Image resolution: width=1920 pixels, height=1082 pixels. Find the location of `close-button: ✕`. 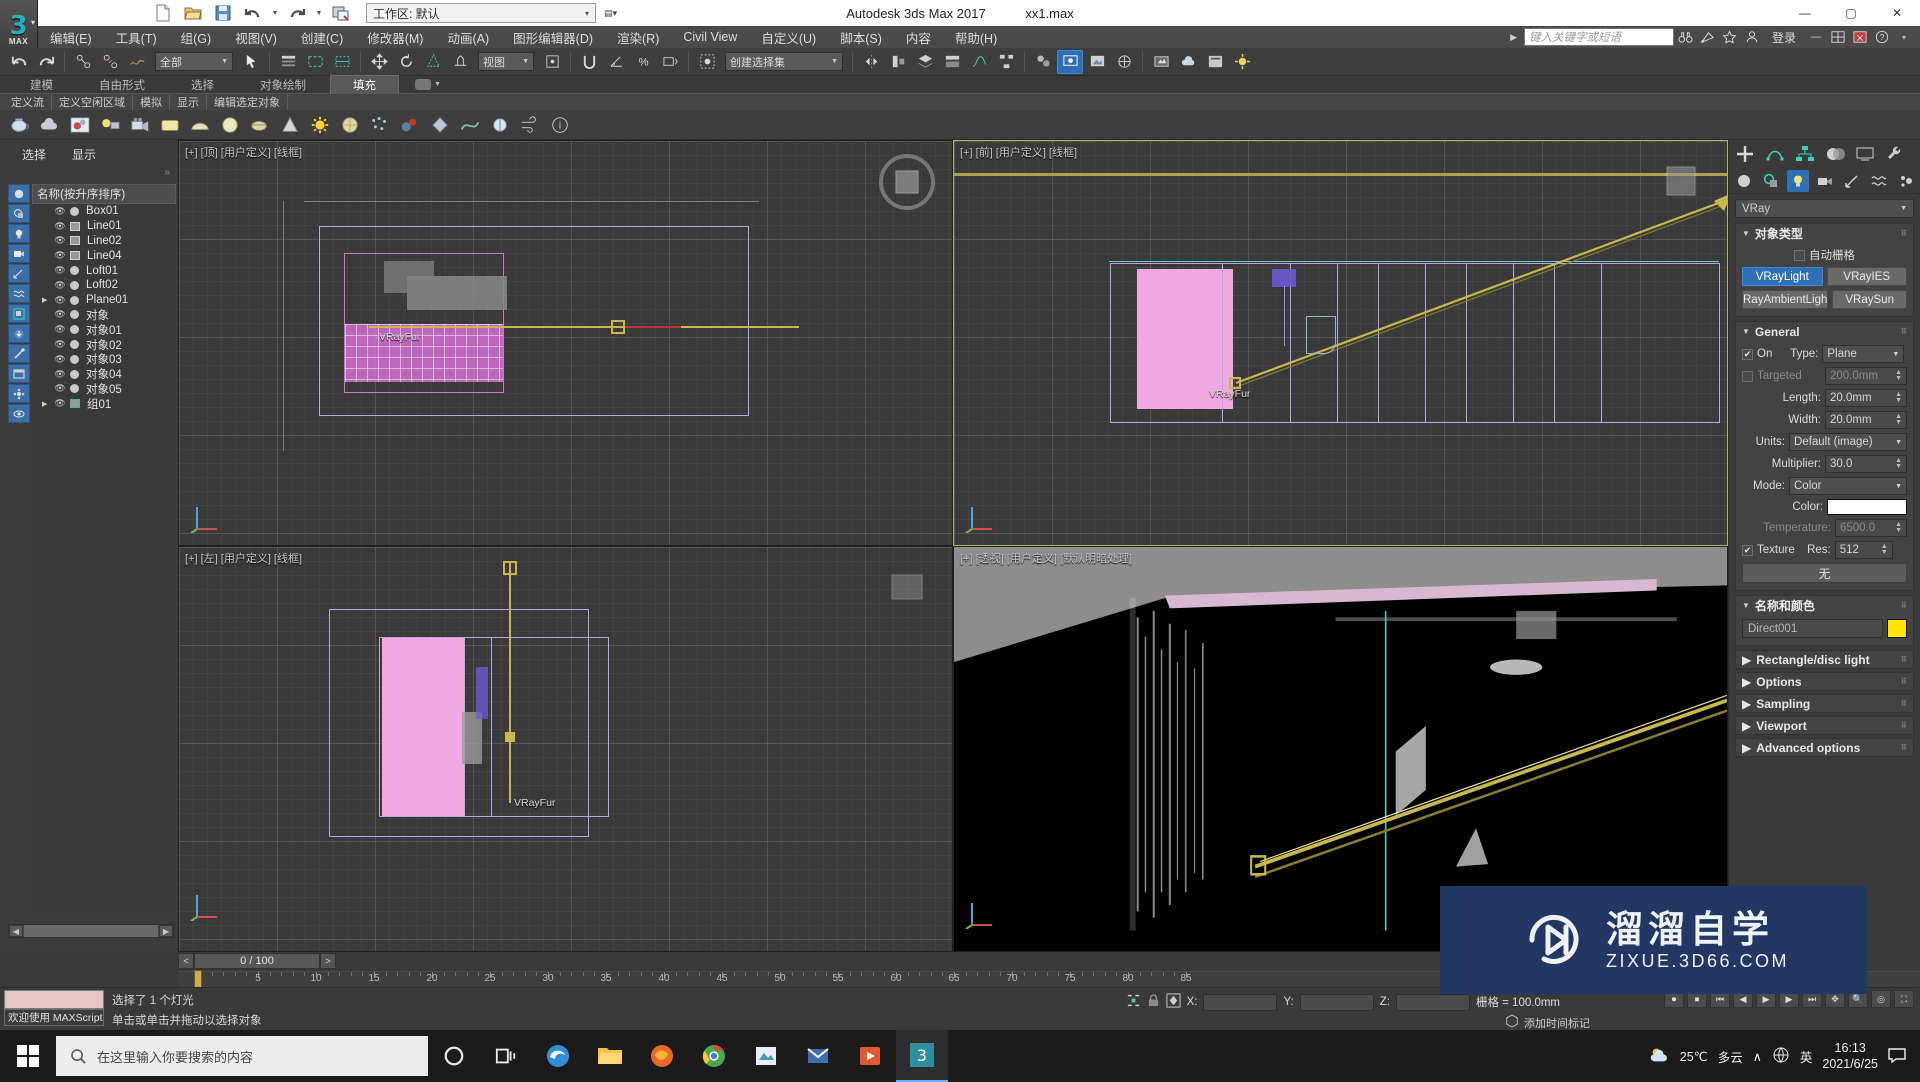

close-button: ✕ is located at coordinates (1897, 13).